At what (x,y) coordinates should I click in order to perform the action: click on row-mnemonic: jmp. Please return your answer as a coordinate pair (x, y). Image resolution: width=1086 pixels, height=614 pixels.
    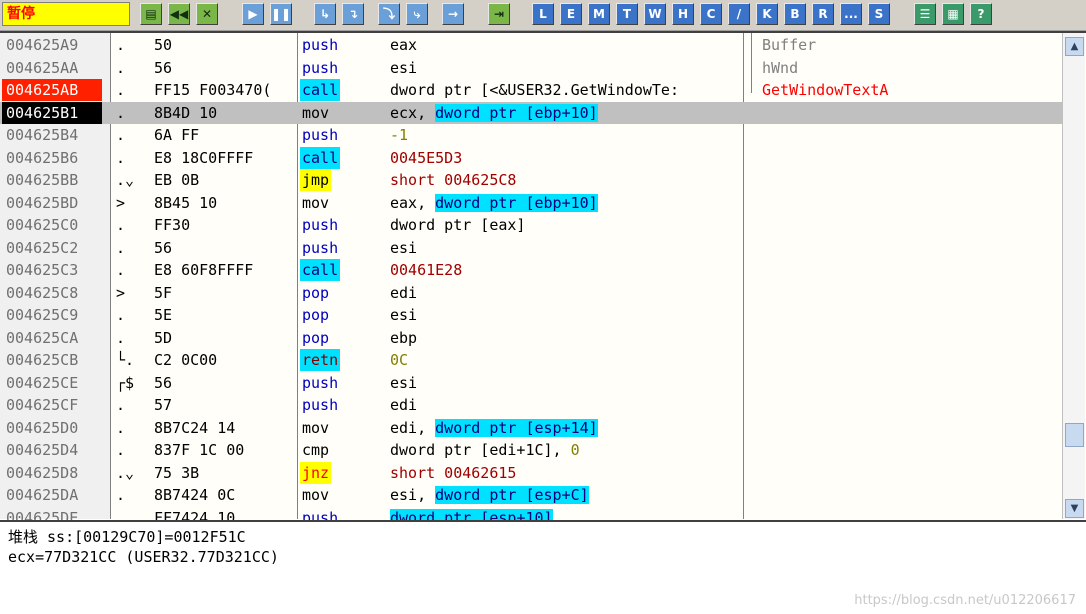
    Looking at the image, I should click on (316, 180).